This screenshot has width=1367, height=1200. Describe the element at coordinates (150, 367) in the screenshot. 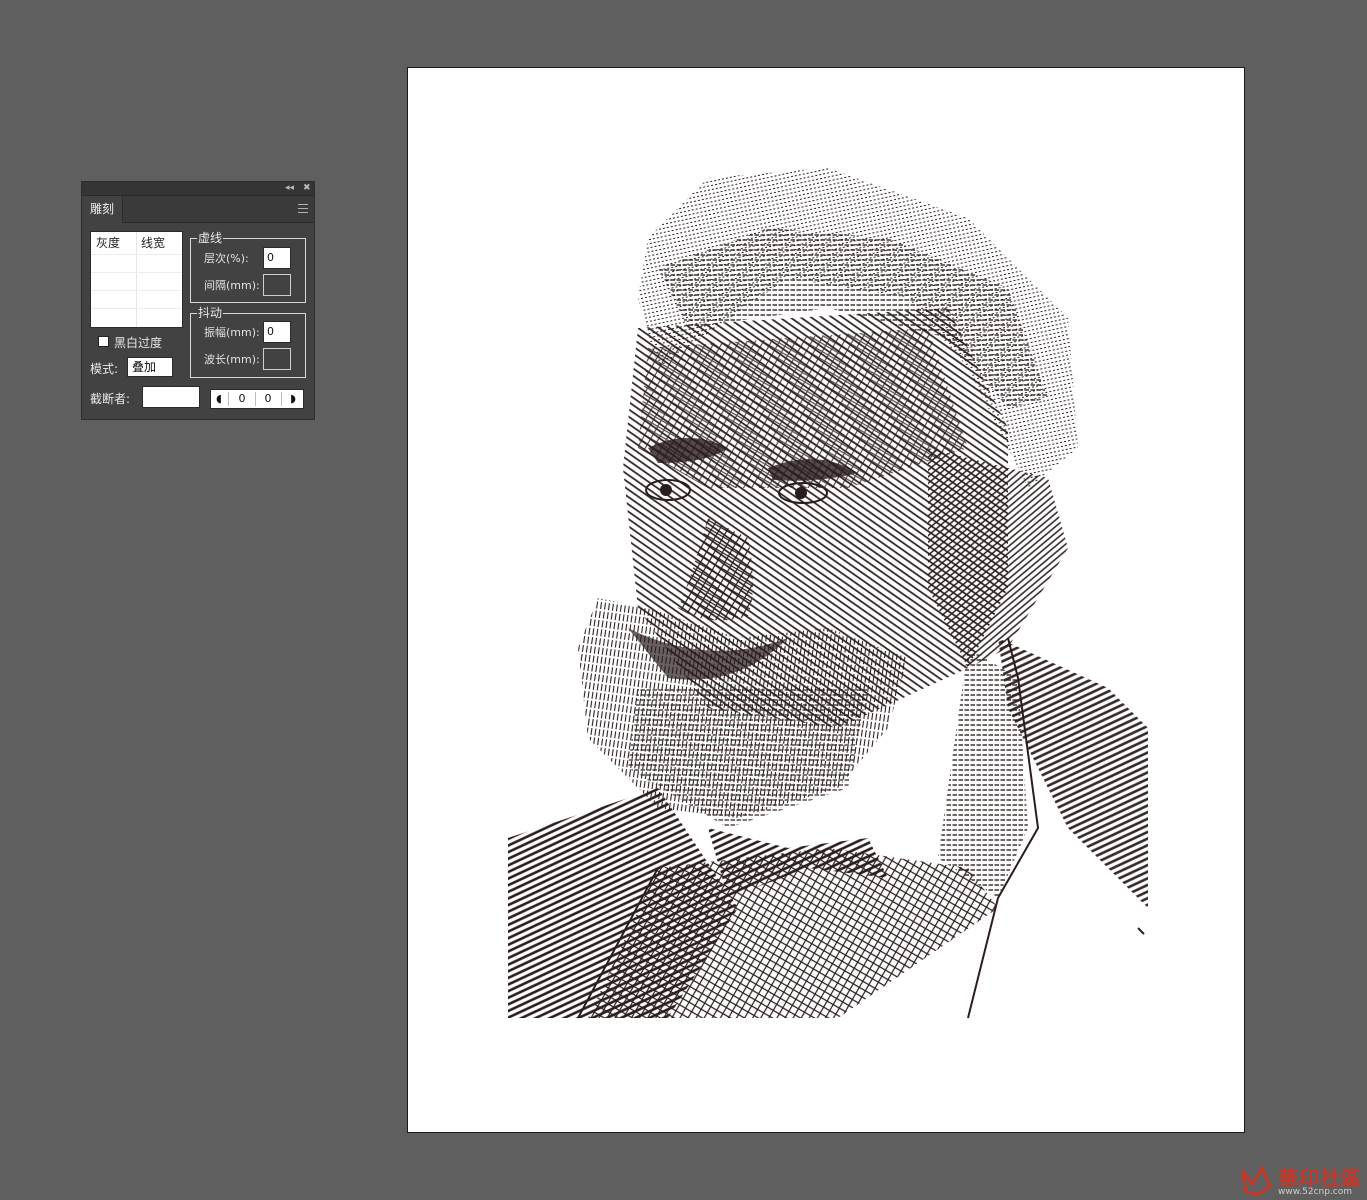

I see `mode-select: 叠加` at that location.